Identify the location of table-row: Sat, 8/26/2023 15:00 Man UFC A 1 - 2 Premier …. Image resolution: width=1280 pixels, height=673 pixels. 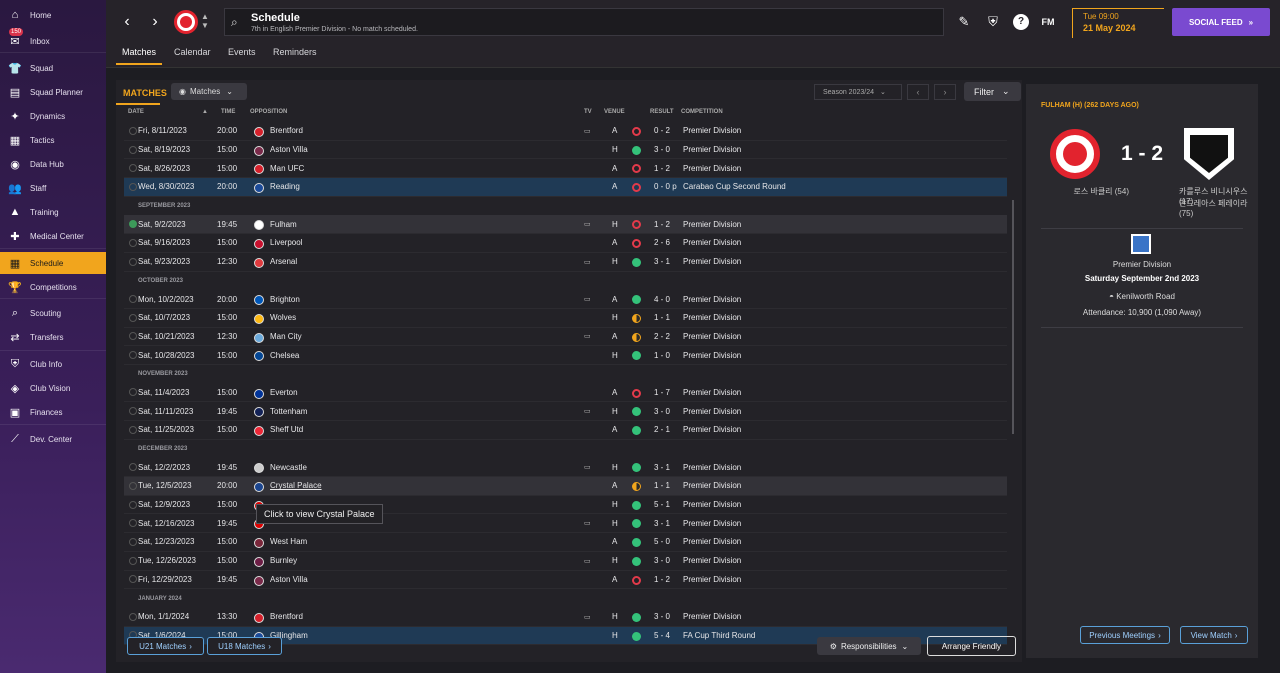
(565, 169).